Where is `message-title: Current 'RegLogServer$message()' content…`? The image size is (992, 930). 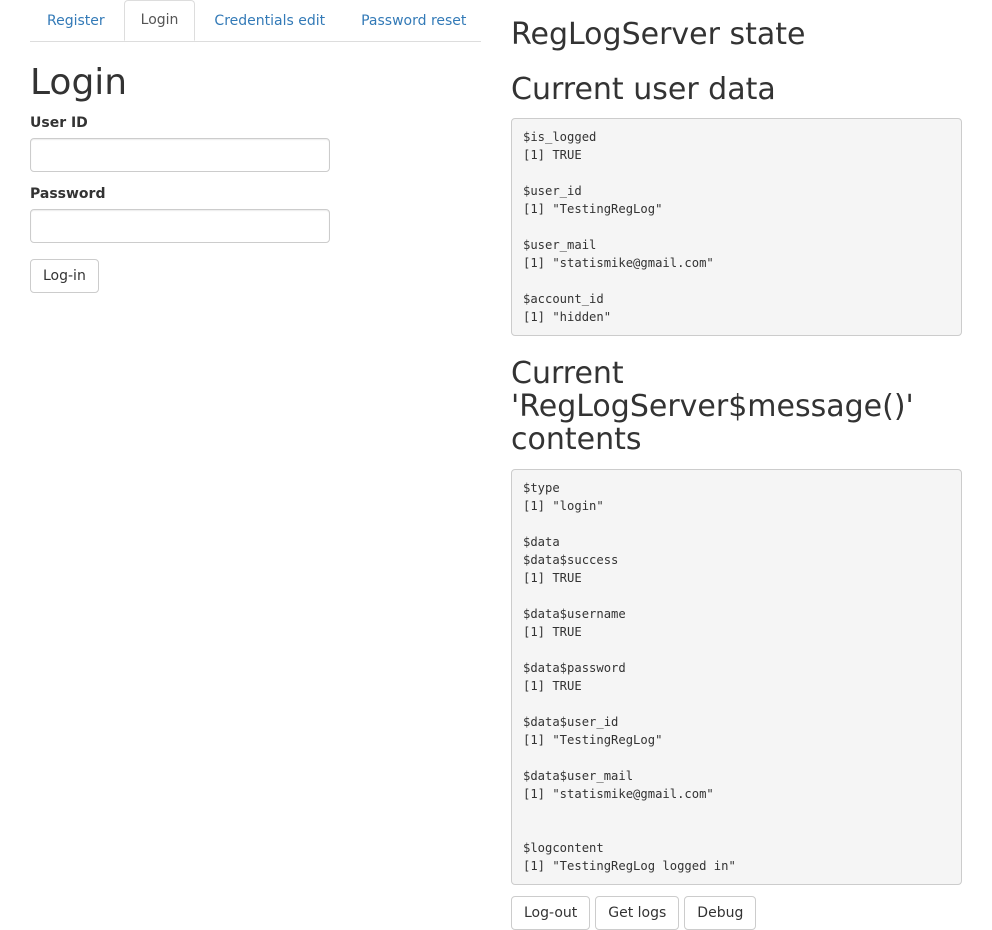 message-title: Current 'RegLogServer$message()' content… is located at coordinates (712, 406).